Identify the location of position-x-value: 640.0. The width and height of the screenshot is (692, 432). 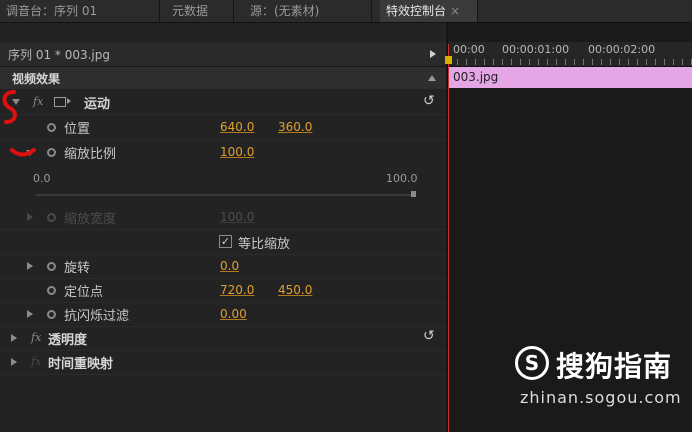
(237, 127).